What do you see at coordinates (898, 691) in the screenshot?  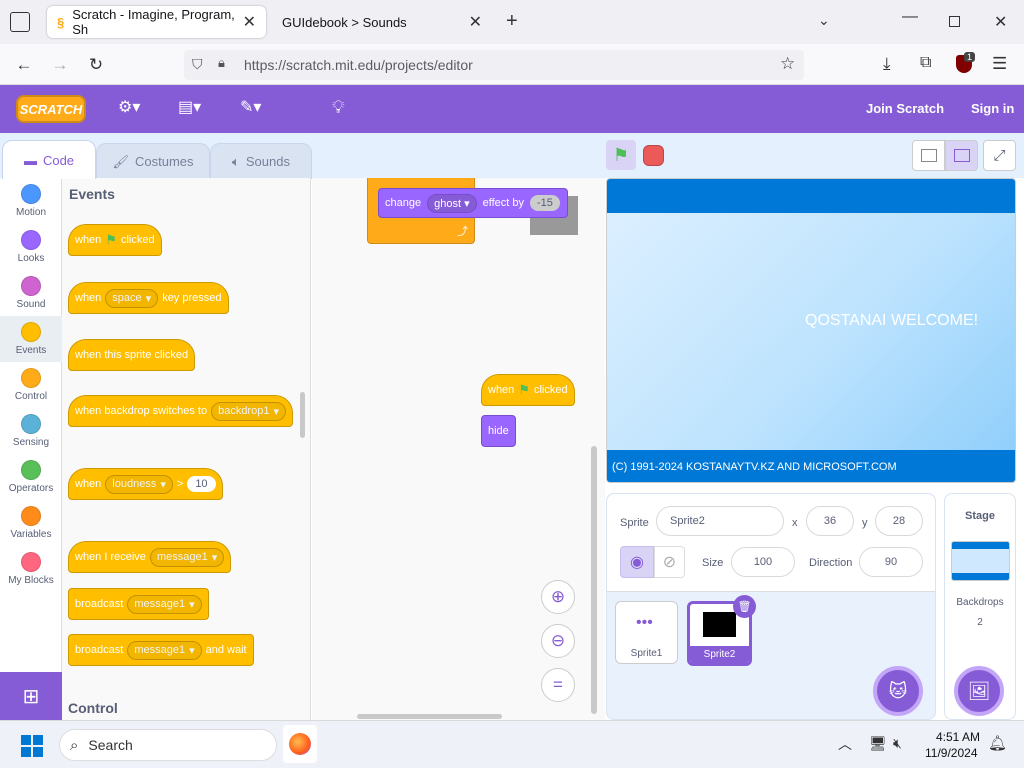 I see `choose-sprite-button: 🐱︎` at bounding box center [898, 691].